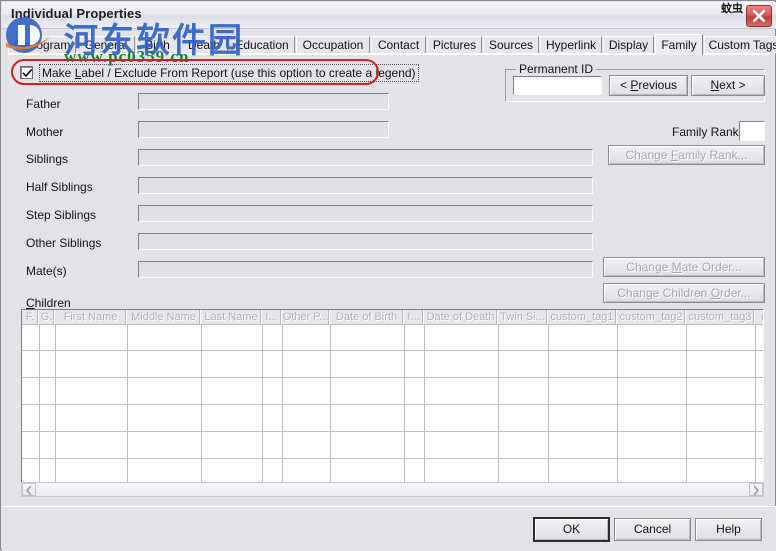 This screenshot has height=551, width=776. Describe the element at coordinates (720, 317) in the screenshot. I see `column-header-custom-tag3: custom_tag3` at that location.